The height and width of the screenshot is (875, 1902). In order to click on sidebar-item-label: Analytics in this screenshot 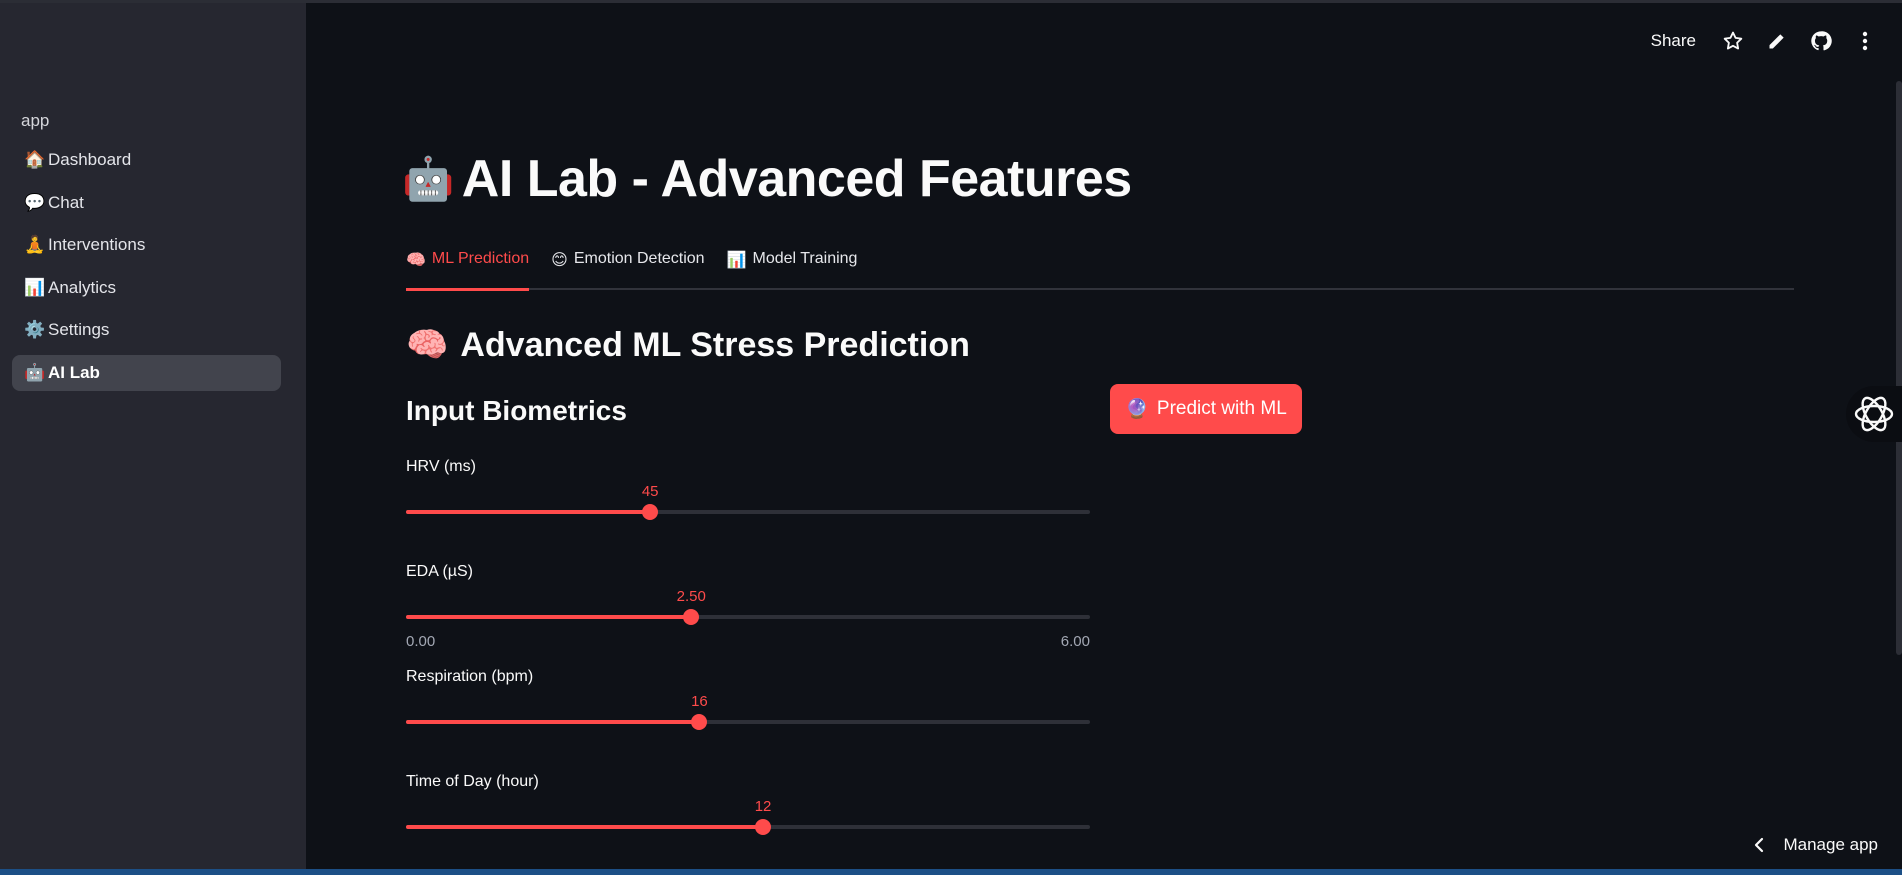, I will do `click(82, 287)`.